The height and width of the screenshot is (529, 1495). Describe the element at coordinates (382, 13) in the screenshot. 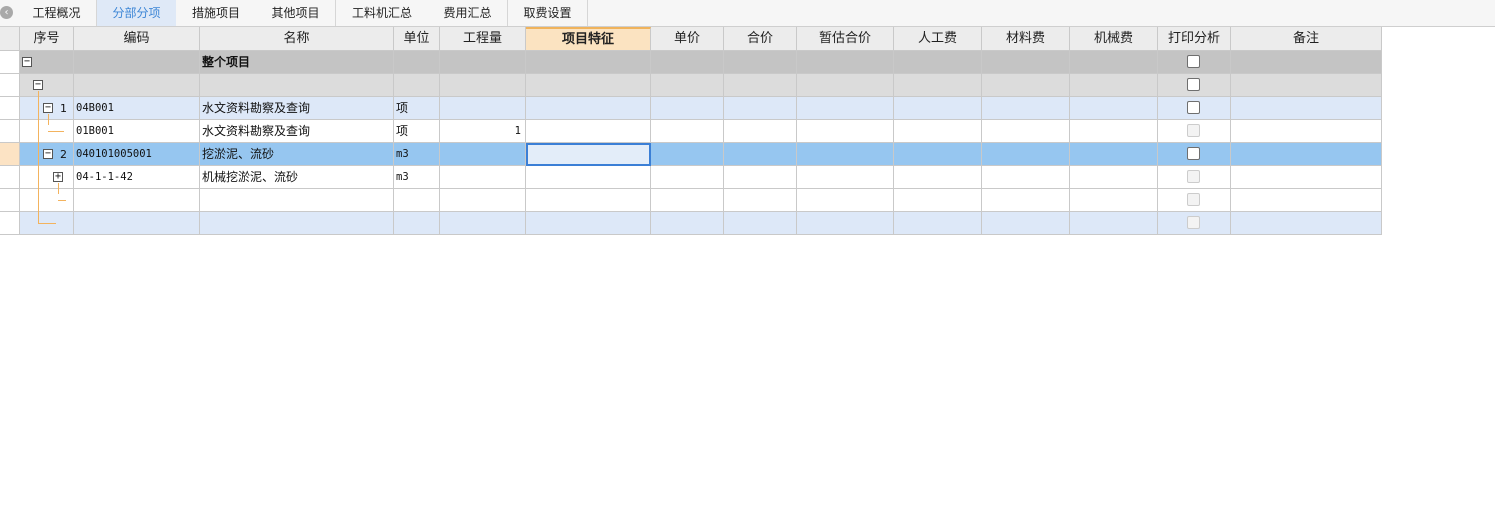

I see `tab-5: 工料机汇总` at that location.